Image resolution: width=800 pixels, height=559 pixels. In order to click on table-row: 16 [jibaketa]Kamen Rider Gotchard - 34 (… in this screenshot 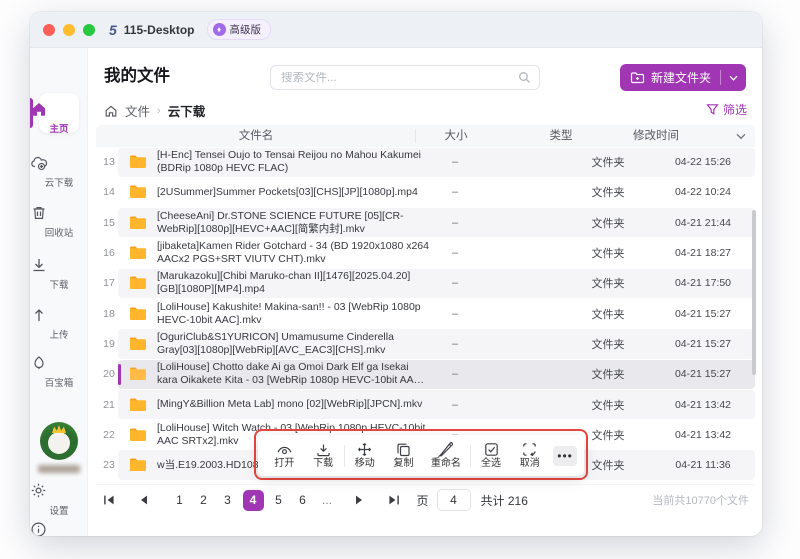, I will do `click(425, 253)`.